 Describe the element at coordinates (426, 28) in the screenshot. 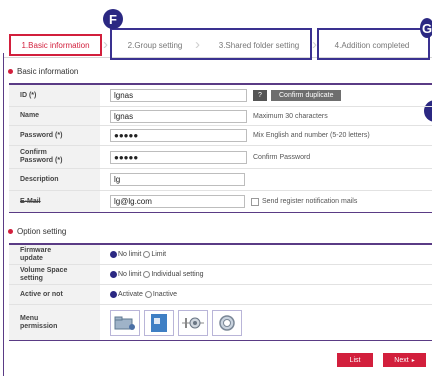

I see `callout-badge-g: G` at that location.